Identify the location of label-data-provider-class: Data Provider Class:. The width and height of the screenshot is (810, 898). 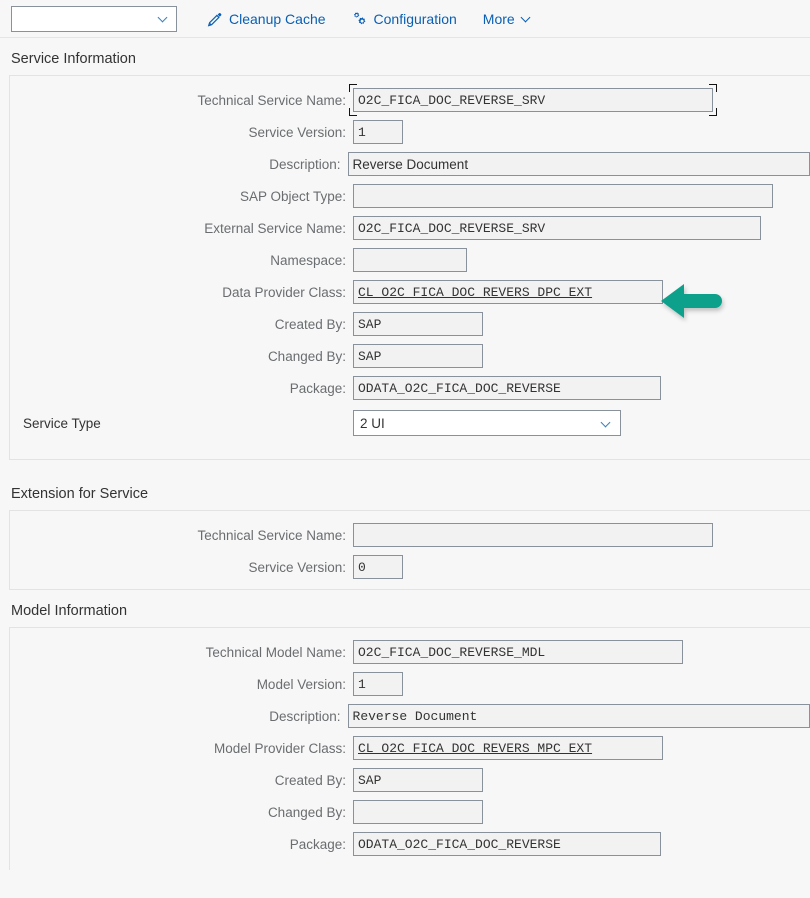
(284, 292).